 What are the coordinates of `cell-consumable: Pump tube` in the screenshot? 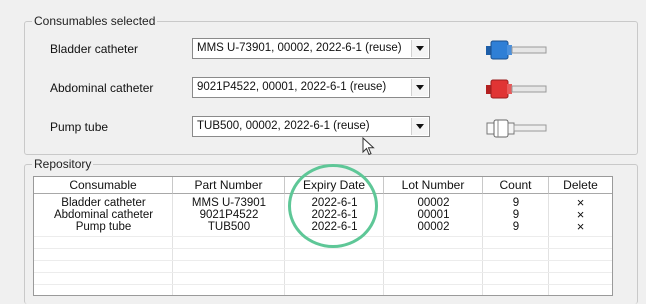 It's located at (103, 227).